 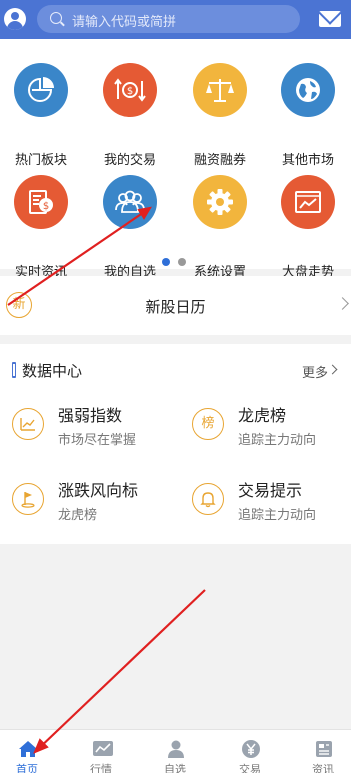 I want to click on news-icon, so click(x=324, y=749).